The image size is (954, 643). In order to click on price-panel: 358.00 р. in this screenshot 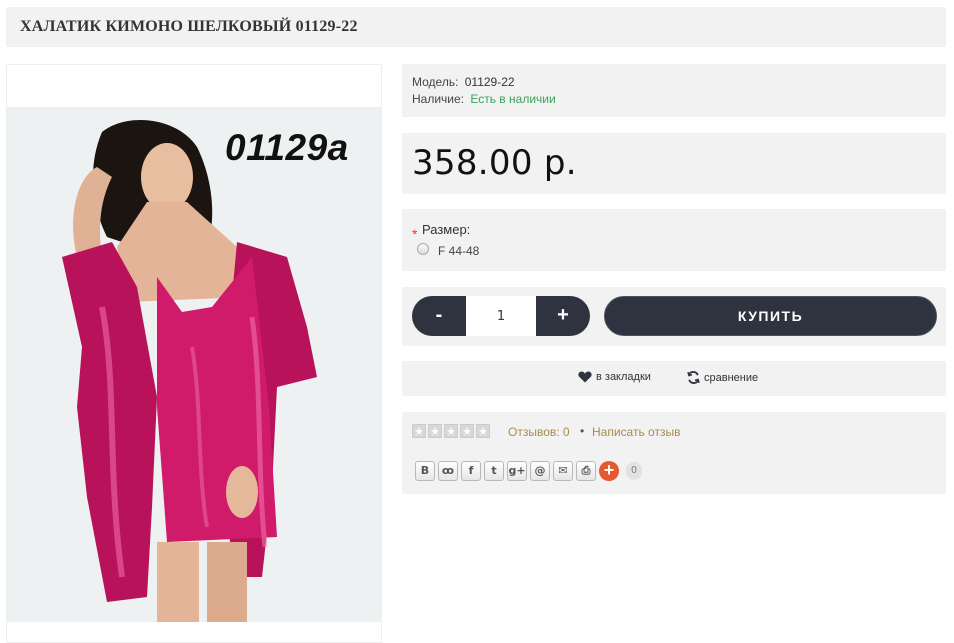, I will do `click(674, 163)`.